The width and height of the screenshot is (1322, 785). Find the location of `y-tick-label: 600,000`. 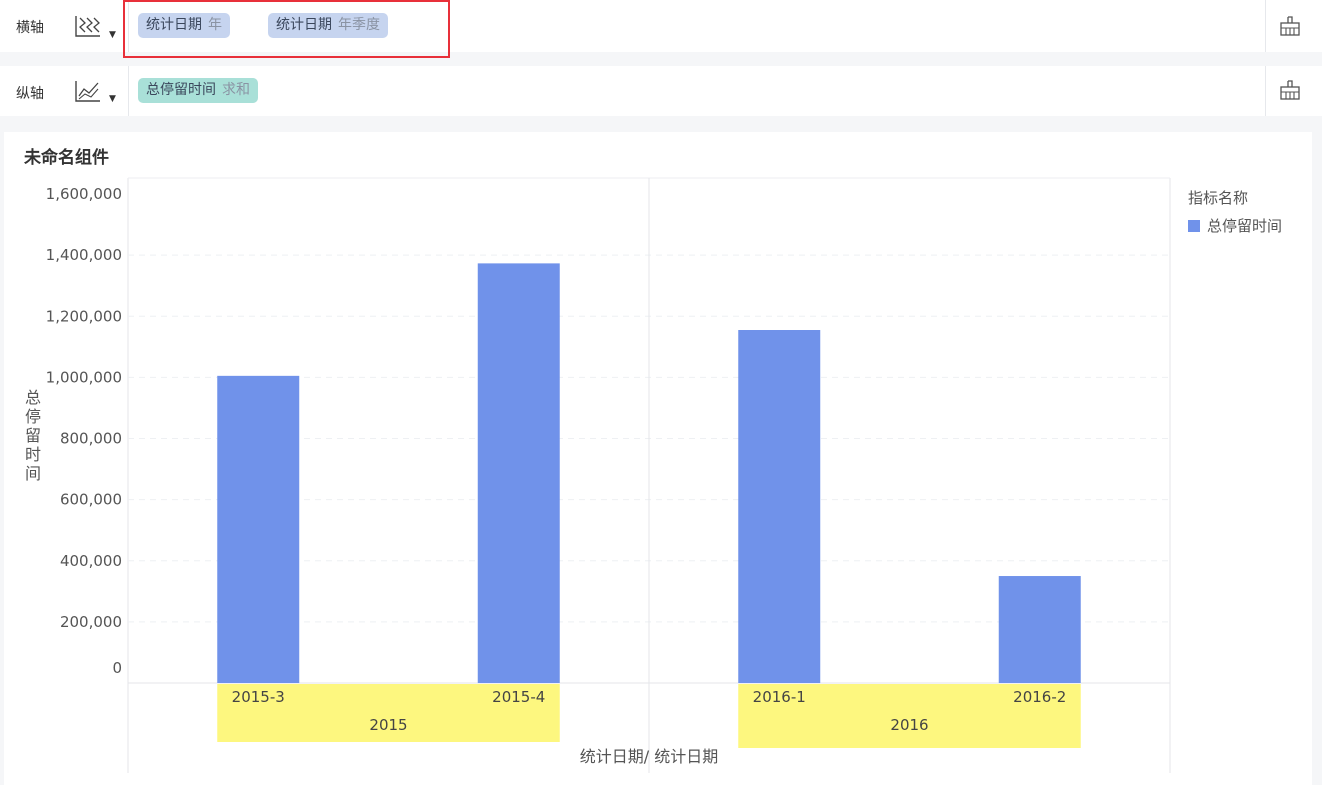

y-tick-label: 600,000 is located at coordinates (91, 500).